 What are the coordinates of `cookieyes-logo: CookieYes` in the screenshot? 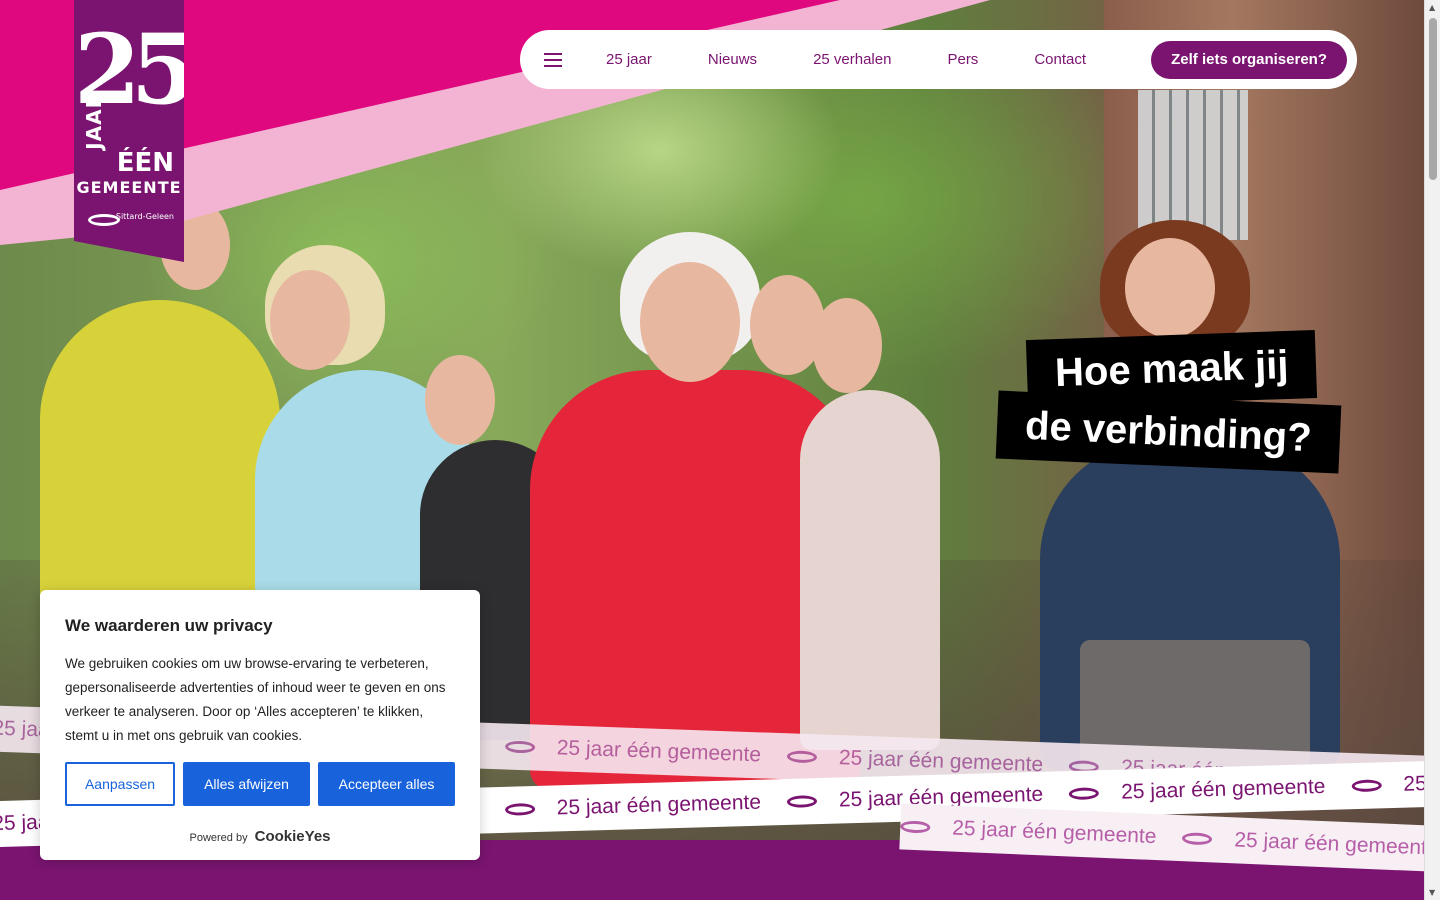 It's located at (293, 836).